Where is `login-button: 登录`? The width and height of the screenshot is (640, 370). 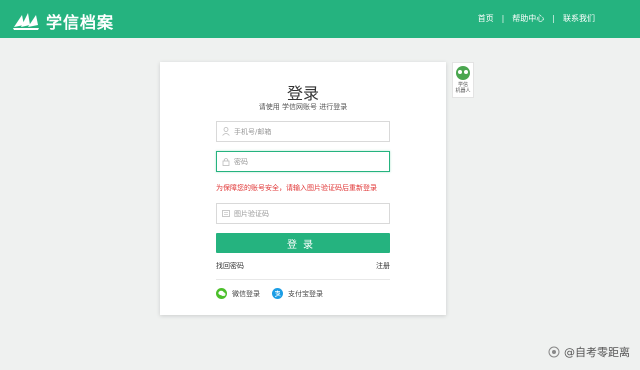 login-button: 登录 is located at coordinates (303, 243).